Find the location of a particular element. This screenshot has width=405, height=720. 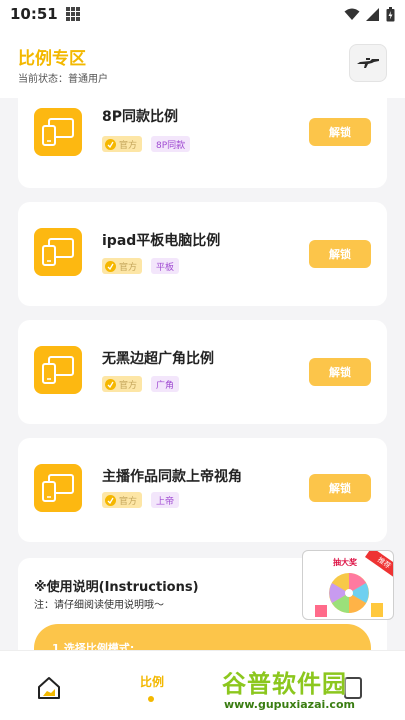

tab-home is located at coordinates (49, 688).